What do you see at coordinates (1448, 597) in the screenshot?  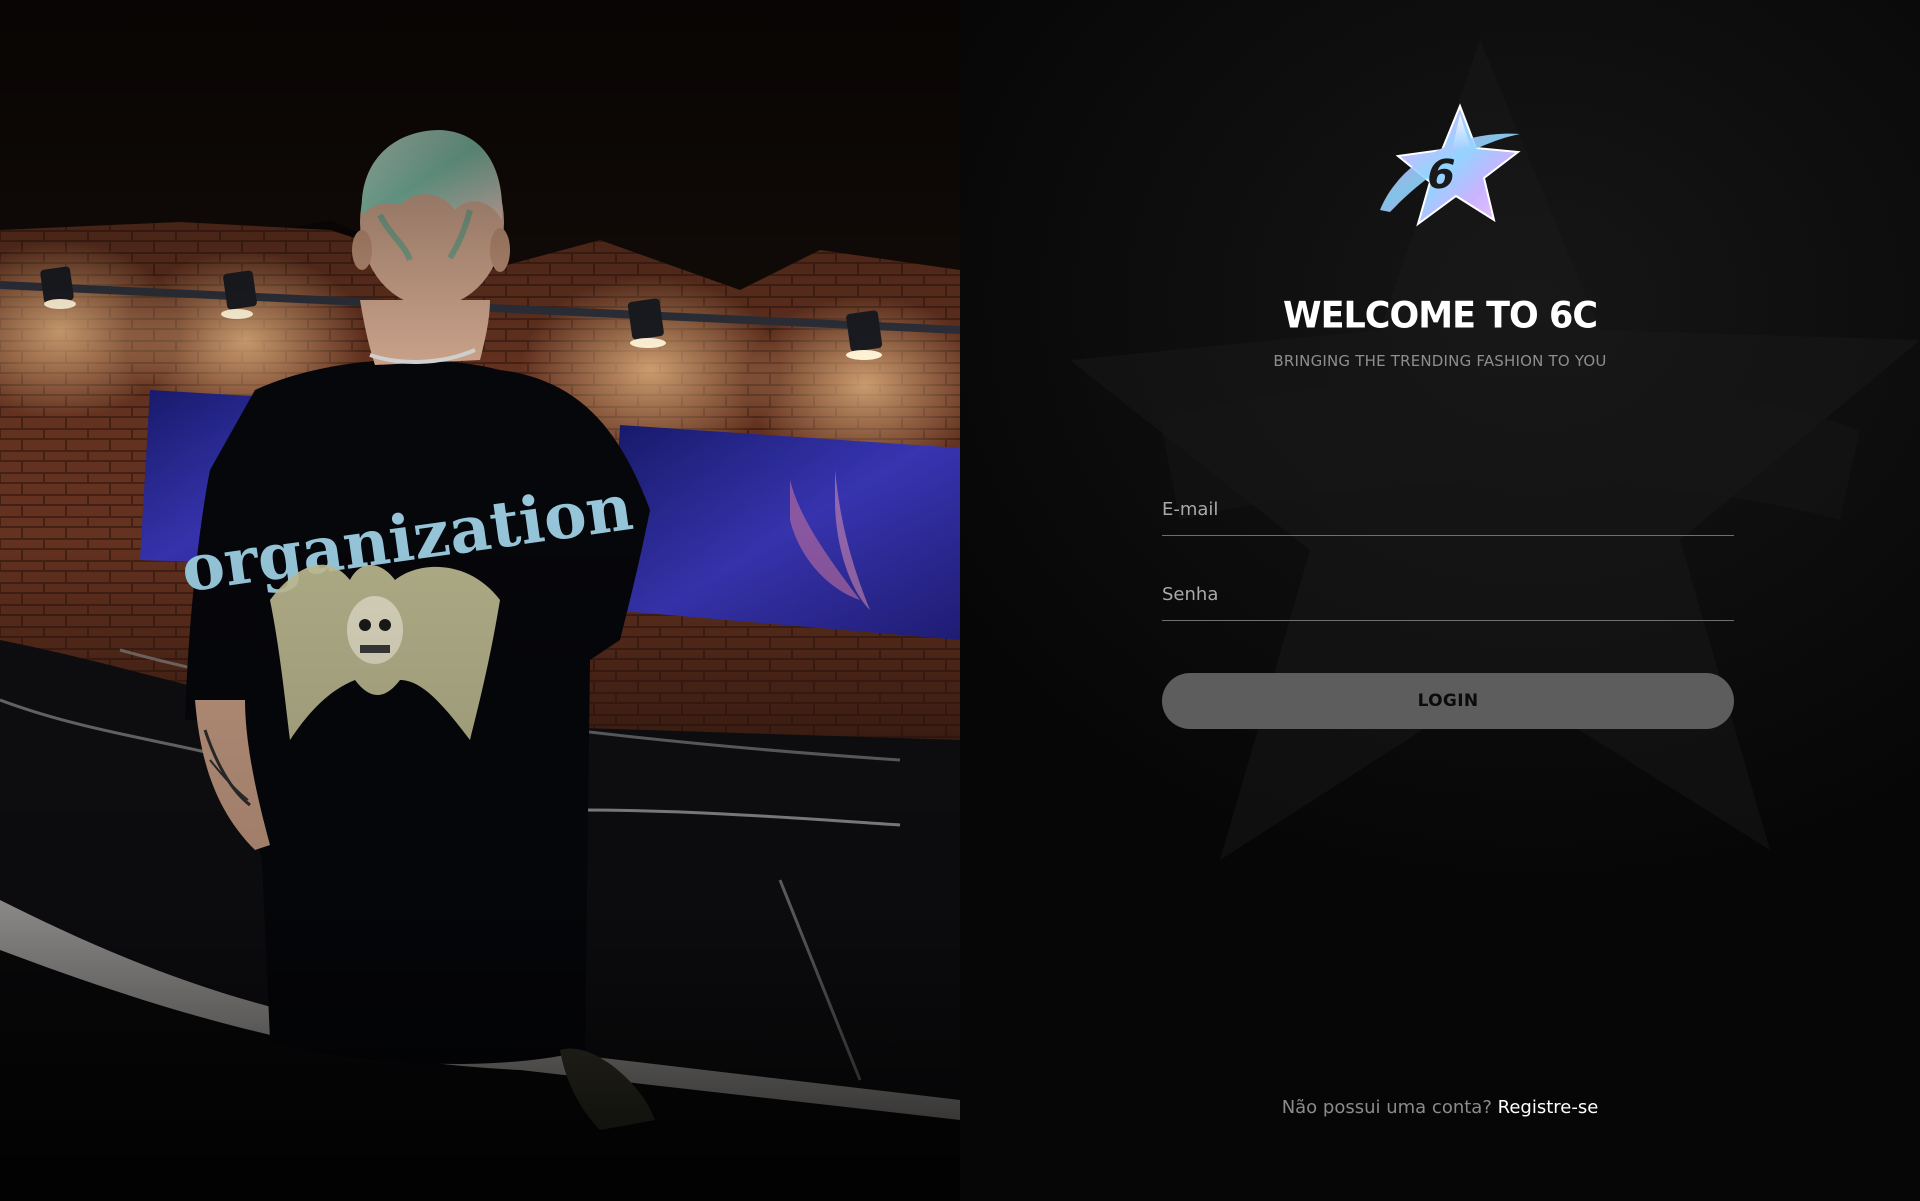 I see `password-field` at bounding box center [1448, 597].